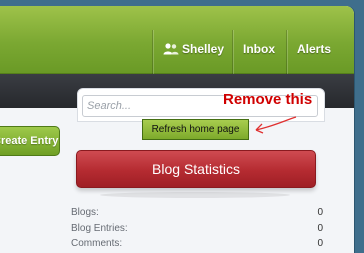 The image size is (364, 253). What do you see at coordinates (268, 99) in the screenshot?
I see `annotation-remove-label: Remove this` at bounding box center [268, 99].